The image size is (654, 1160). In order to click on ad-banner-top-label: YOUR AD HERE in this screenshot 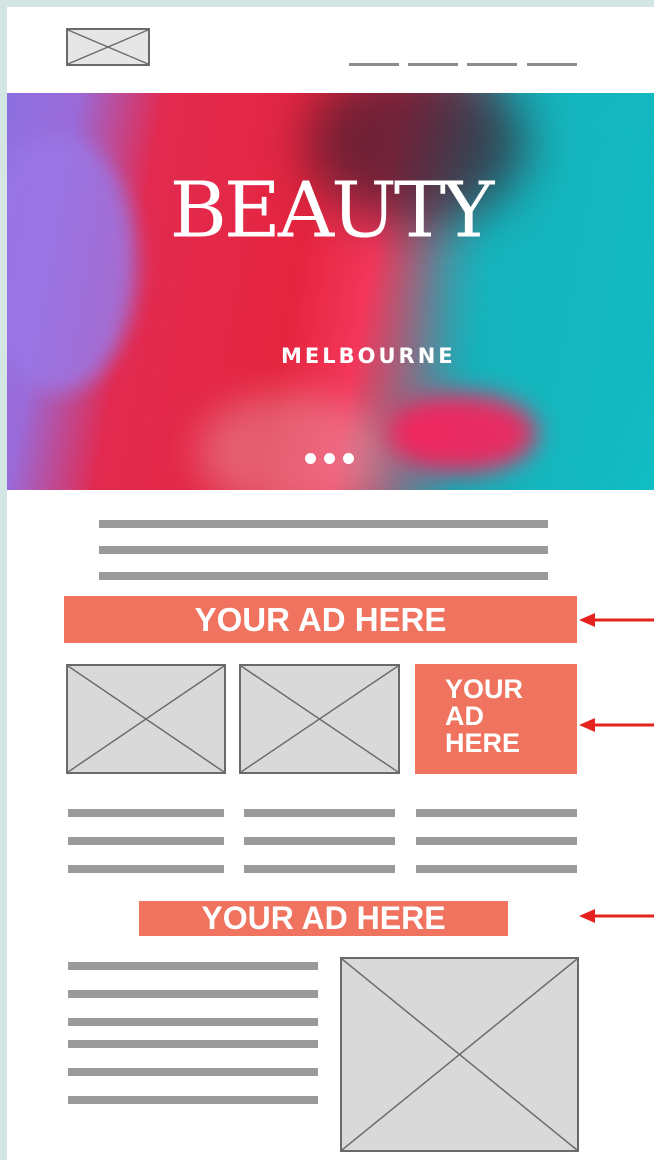, I will do `click(320, 619)`.